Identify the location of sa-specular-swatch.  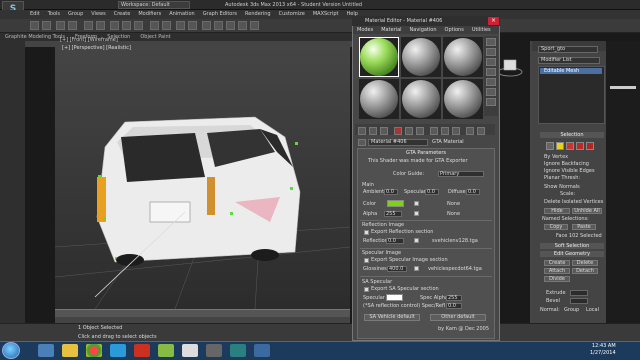
(394, 297).